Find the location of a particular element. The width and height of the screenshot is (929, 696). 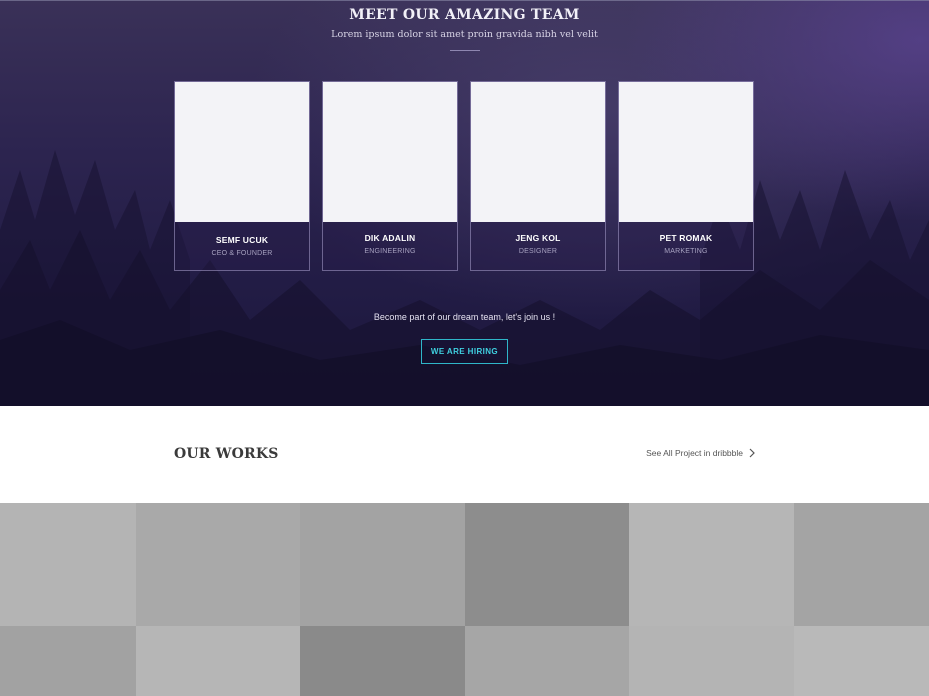

member-name: SEMF UCUK is located at coordinates (242, 240).